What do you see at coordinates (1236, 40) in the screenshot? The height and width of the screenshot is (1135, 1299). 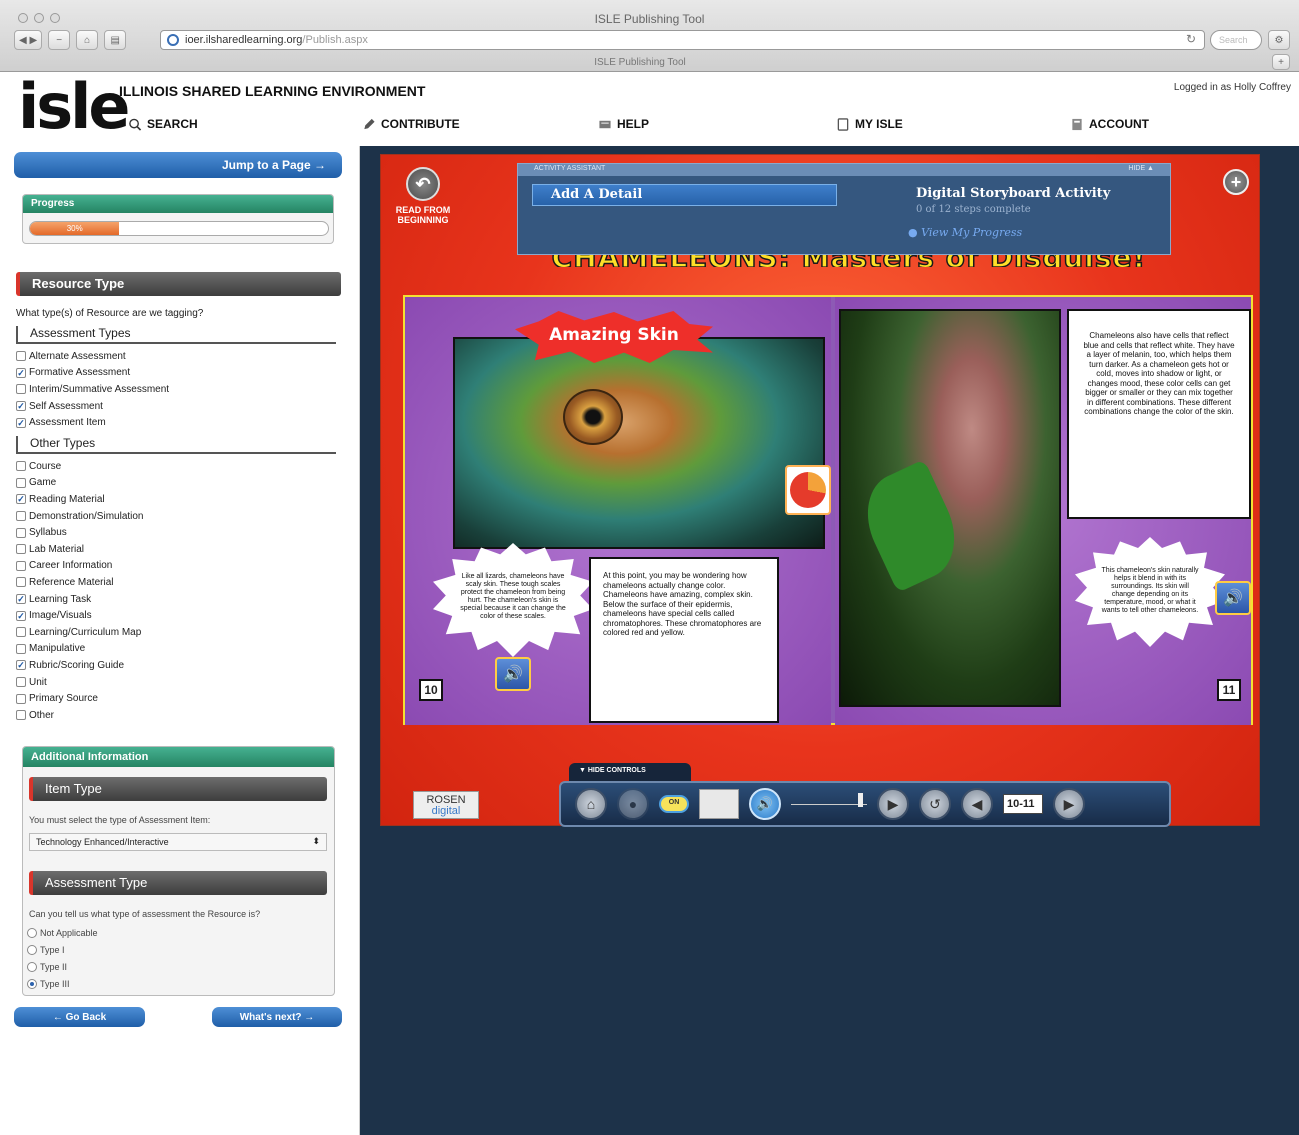 I see `browser-search-input: Search` at bounding box center [1236, 40].